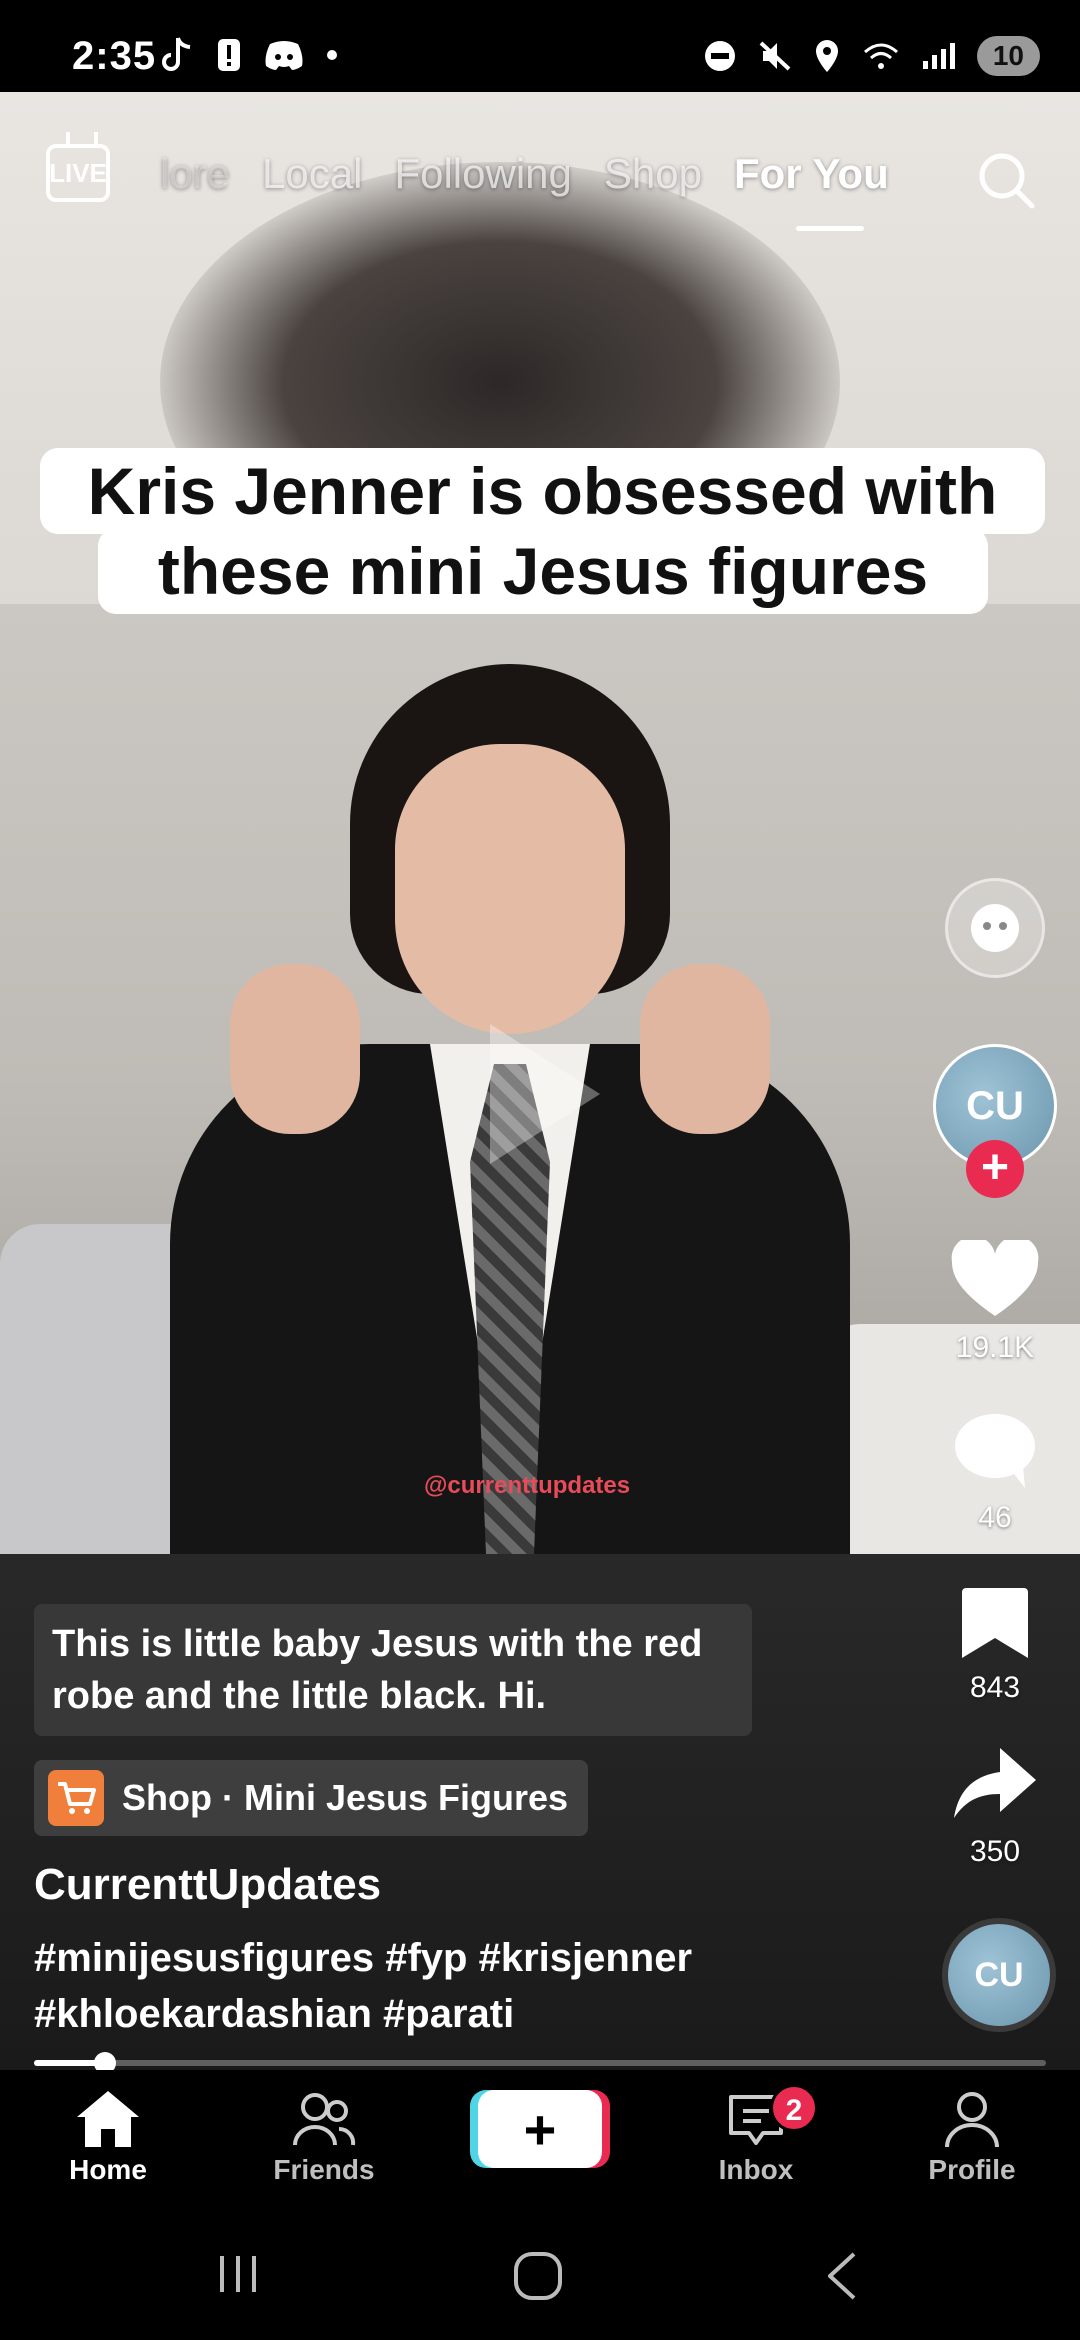 The image size is (1080, 2340). Describe the element at coordinates (995, 1622) in the screenshot. I see `bookmark-icon` at that location.